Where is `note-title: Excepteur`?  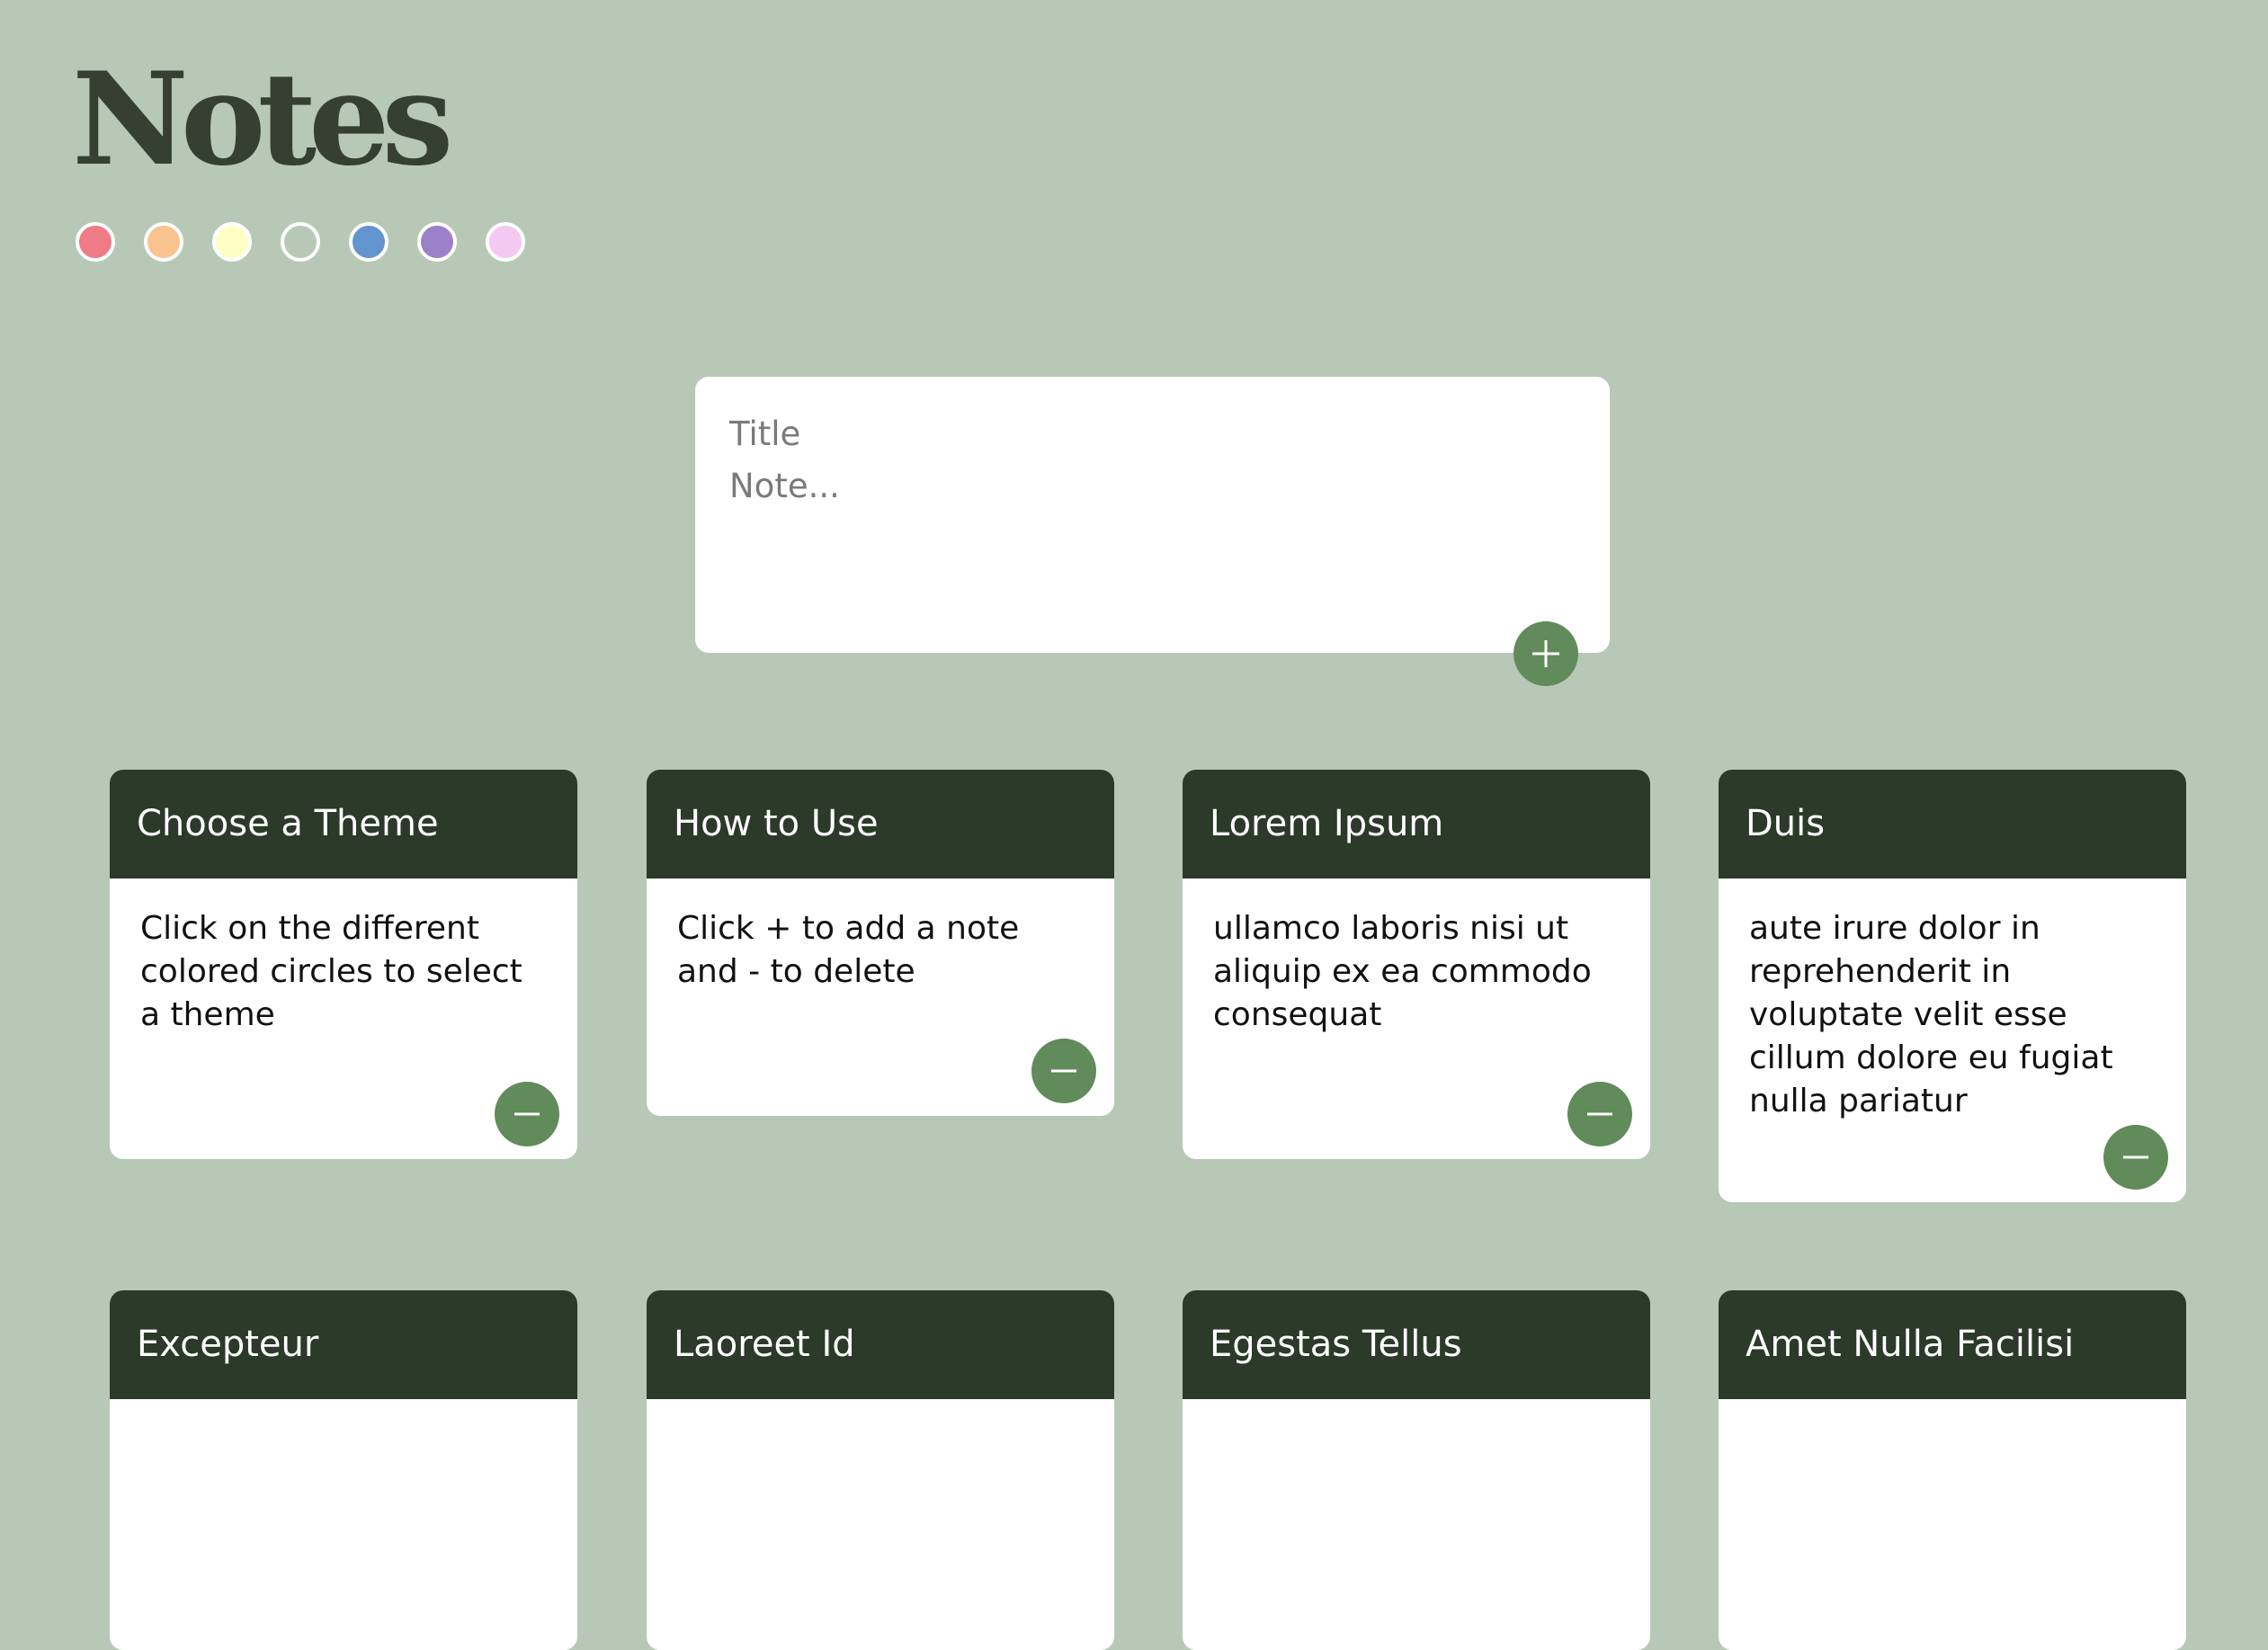
note-title: Excepteur is located at coordinates (343, 1344).